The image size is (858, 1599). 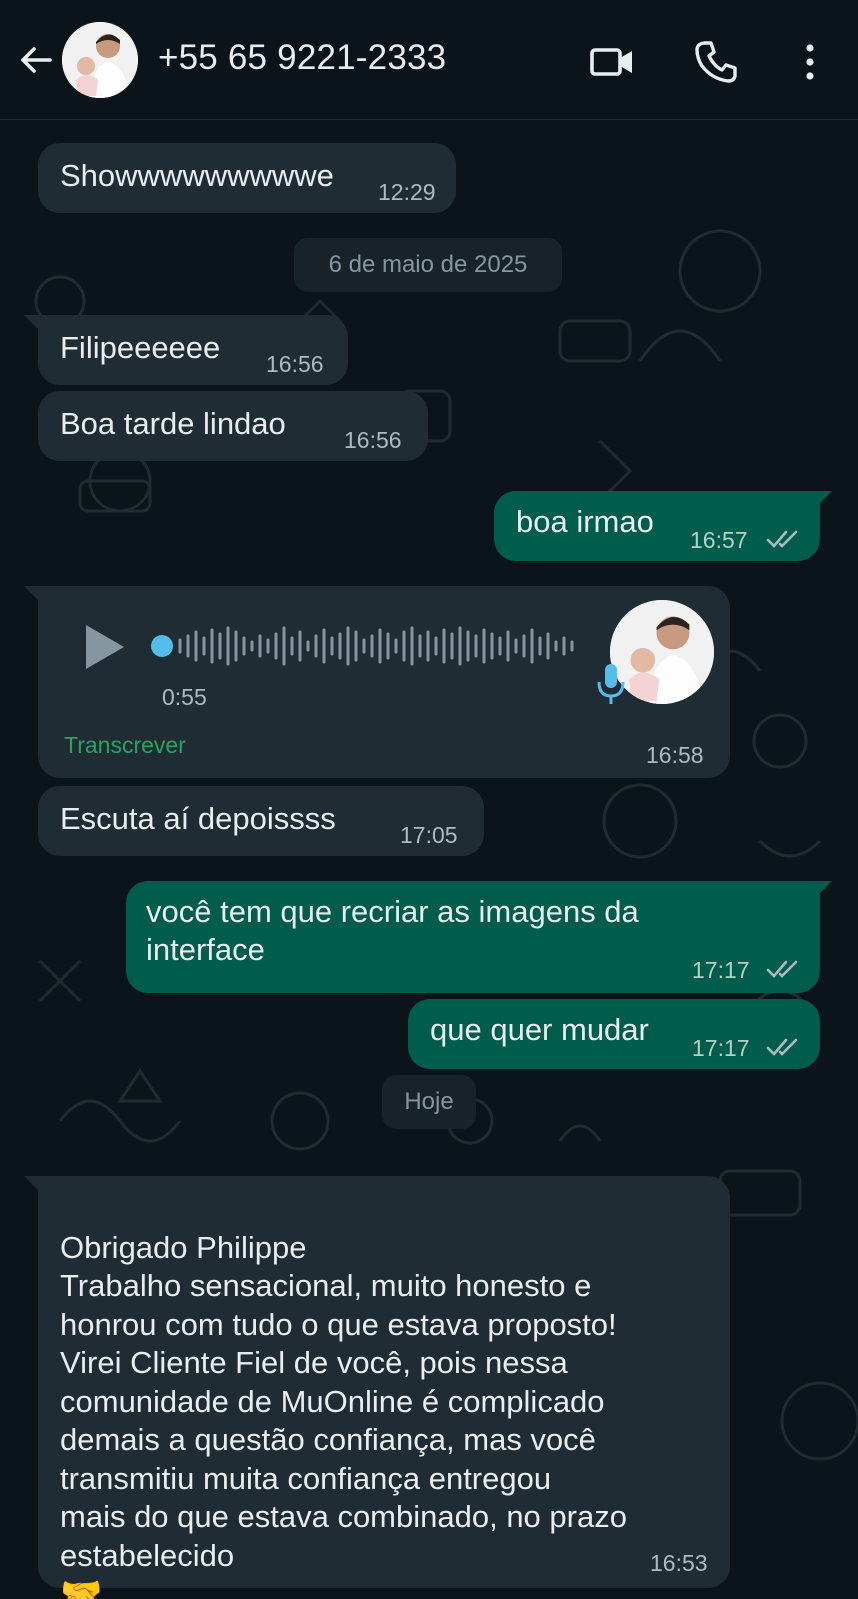 I want to click on transcribe-link: Transcrever, so click(x=125, y=745).